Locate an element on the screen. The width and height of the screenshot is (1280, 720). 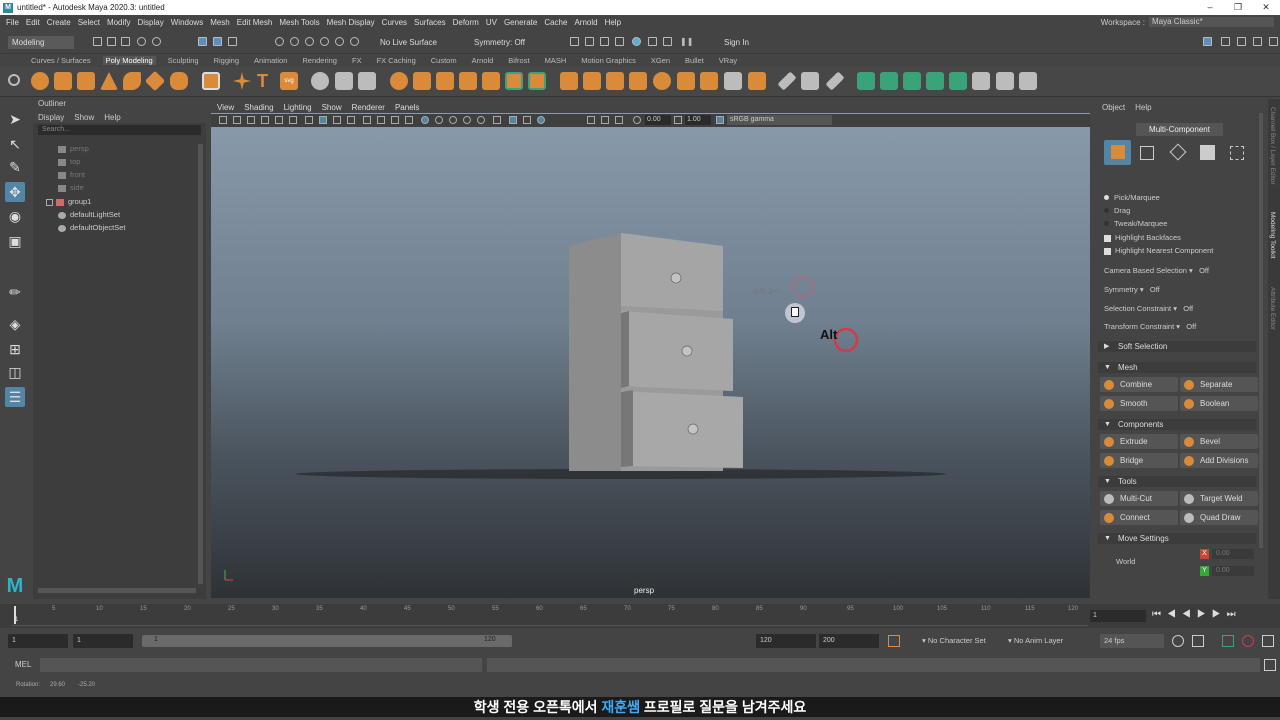
quad-draw-button: Quad Draw is located at coordinates (1219, 517).